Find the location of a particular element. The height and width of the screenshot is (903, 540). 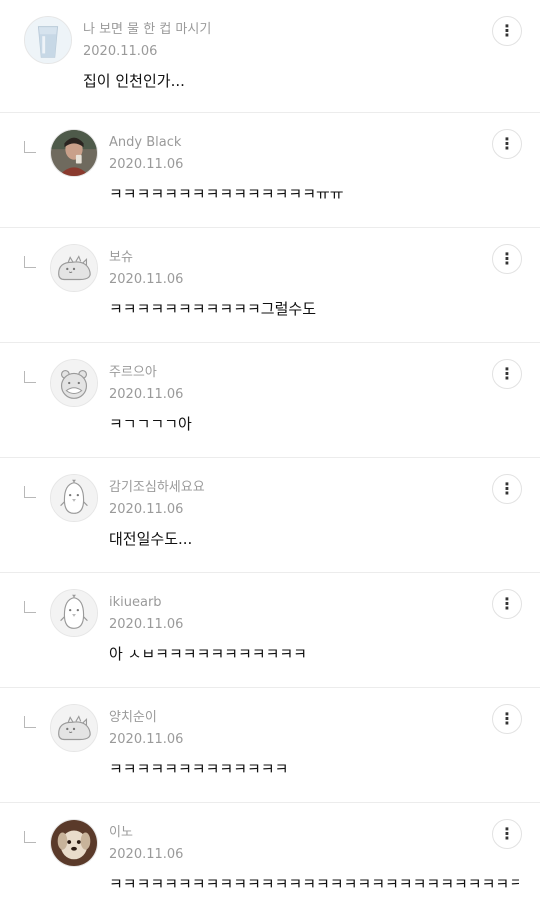

author-name: Andy Black is located at coordinates (146, 143).